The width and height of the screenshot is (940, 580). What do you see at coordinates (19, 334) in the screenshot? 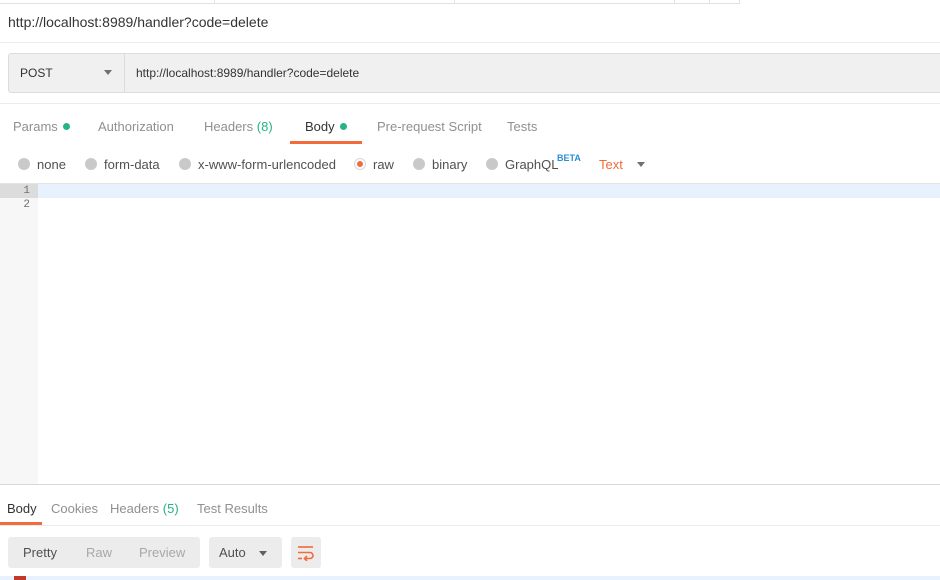
I see `line-gutter` at bounding box center [19, 334].